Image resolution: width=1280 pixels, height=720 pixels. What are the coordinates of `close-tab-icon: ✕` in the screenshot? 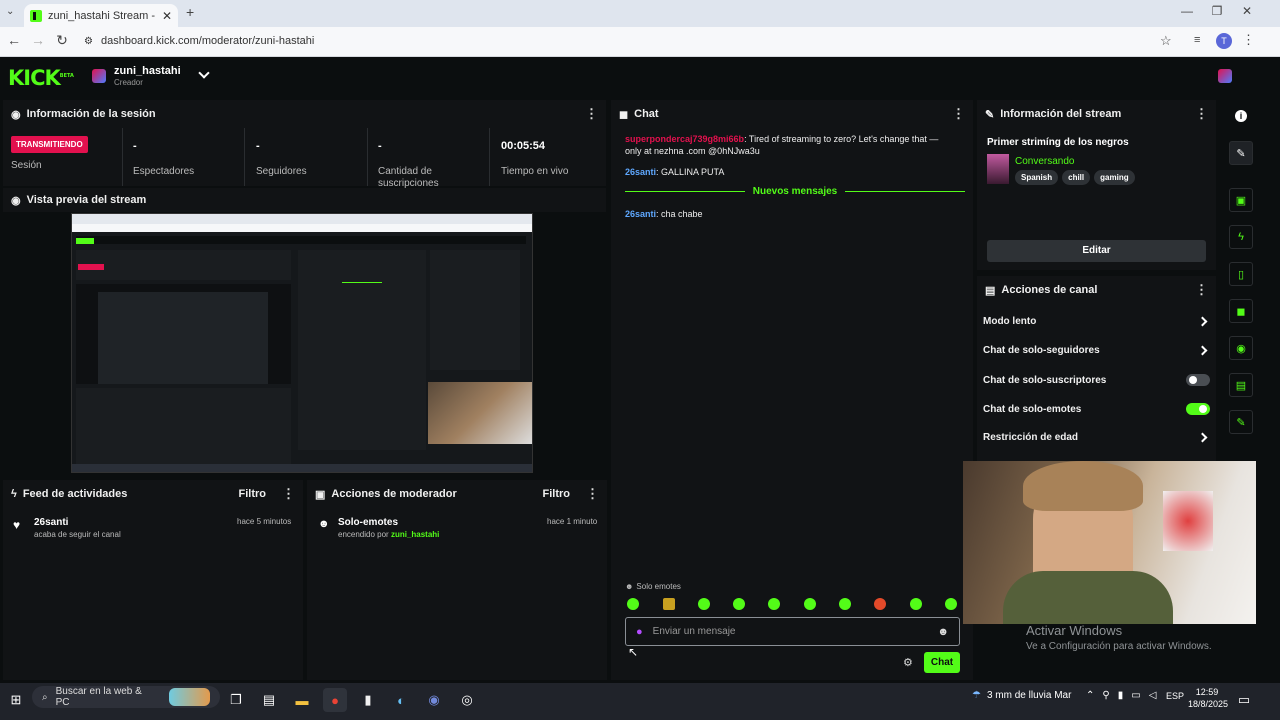 It's located at (167, 16).